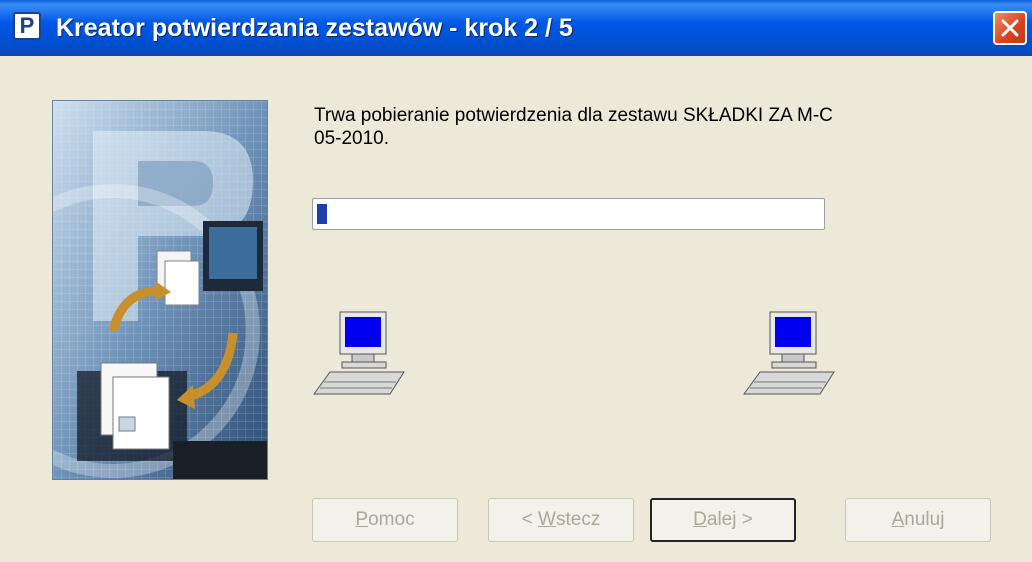 The width and height of the screenshot is (1032, 562). I want to click on close-icon, so click(1010, 28).